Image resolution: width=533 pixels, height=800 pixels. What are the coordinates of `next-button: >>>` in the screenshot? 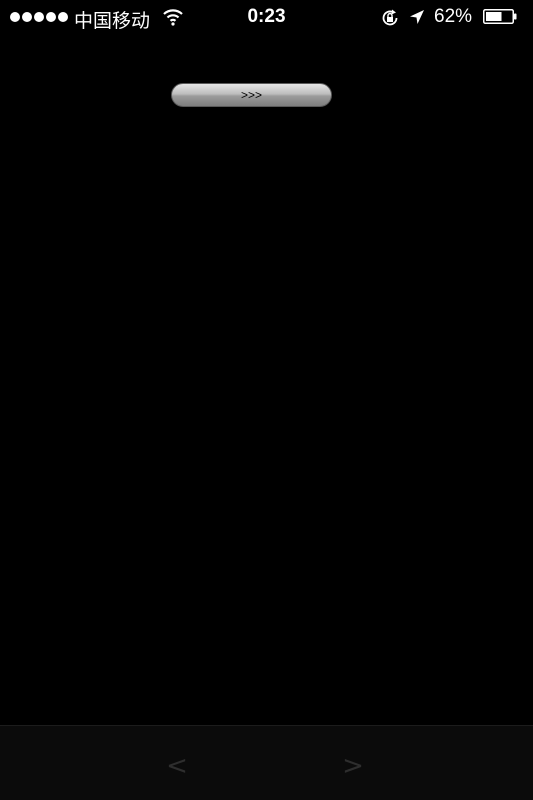 It's located at (251, 95).